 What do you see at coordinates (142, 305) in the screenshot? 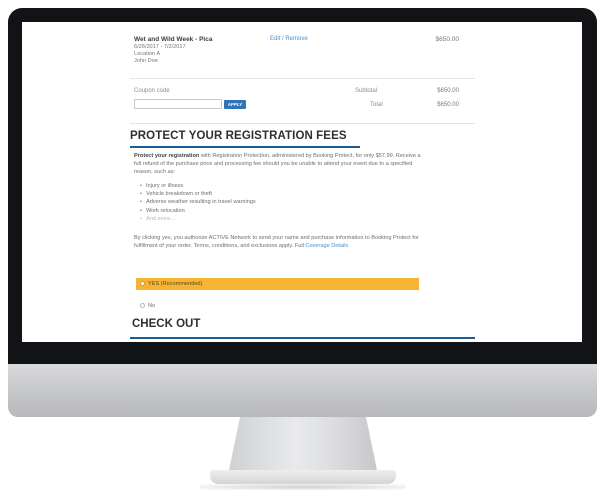
I see `radio-no` at bounding box center [142, 305].